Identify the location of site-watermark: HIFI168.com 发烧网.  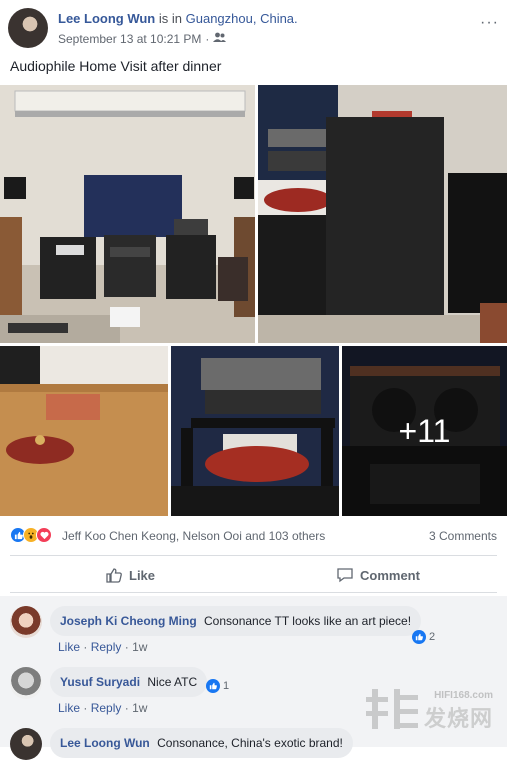
(429, 709).